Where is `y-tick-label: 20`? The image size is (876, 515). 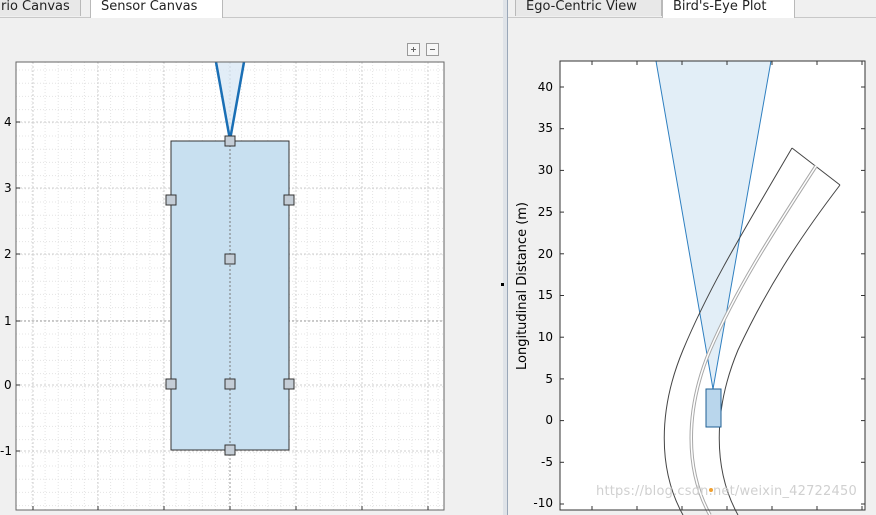
y-tick-label: 20 is located at coordinates (545, 254).